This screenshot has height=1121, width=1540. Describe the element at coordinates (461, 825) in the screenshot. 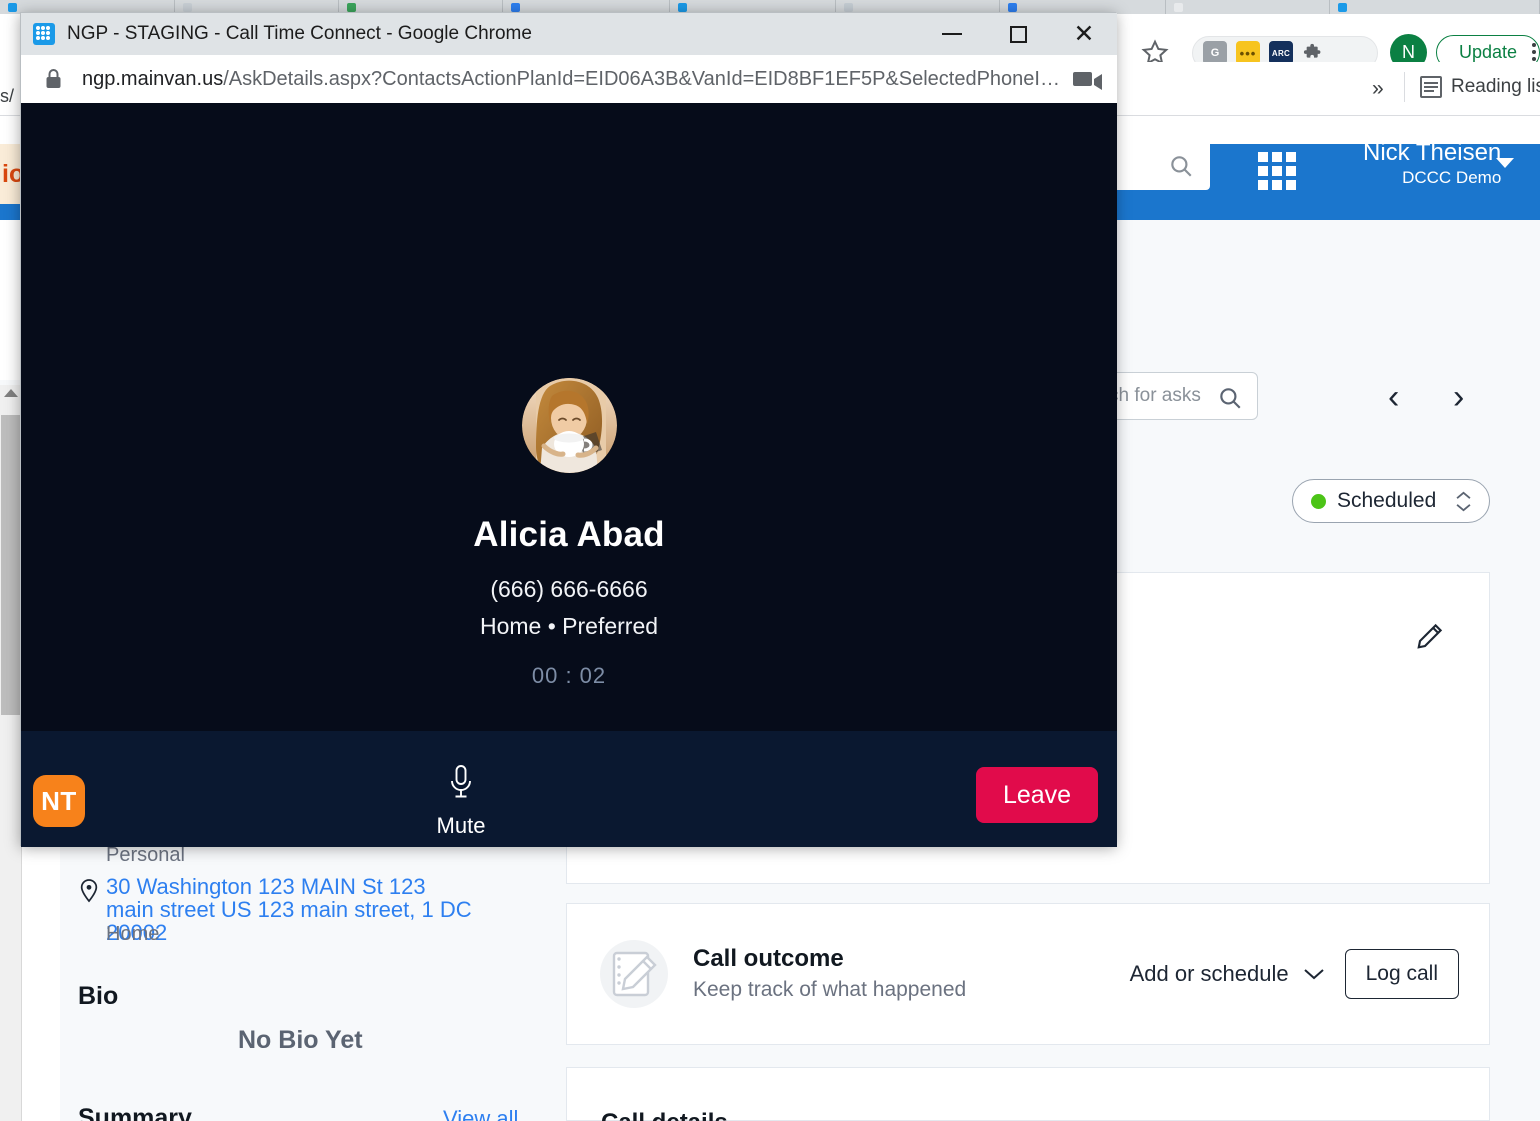

I see `mute-label: Mute` at that location.